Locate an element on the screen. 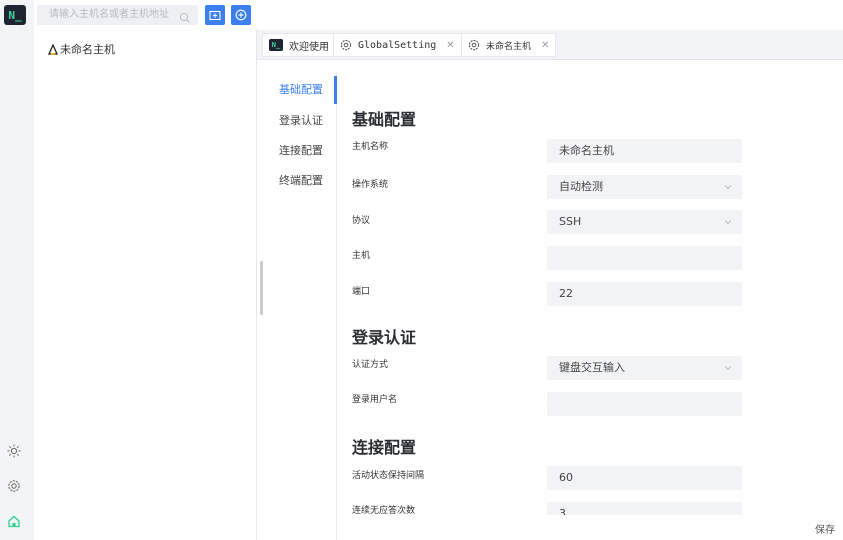  settings-gear-icon is located at coordinates (14, 486).